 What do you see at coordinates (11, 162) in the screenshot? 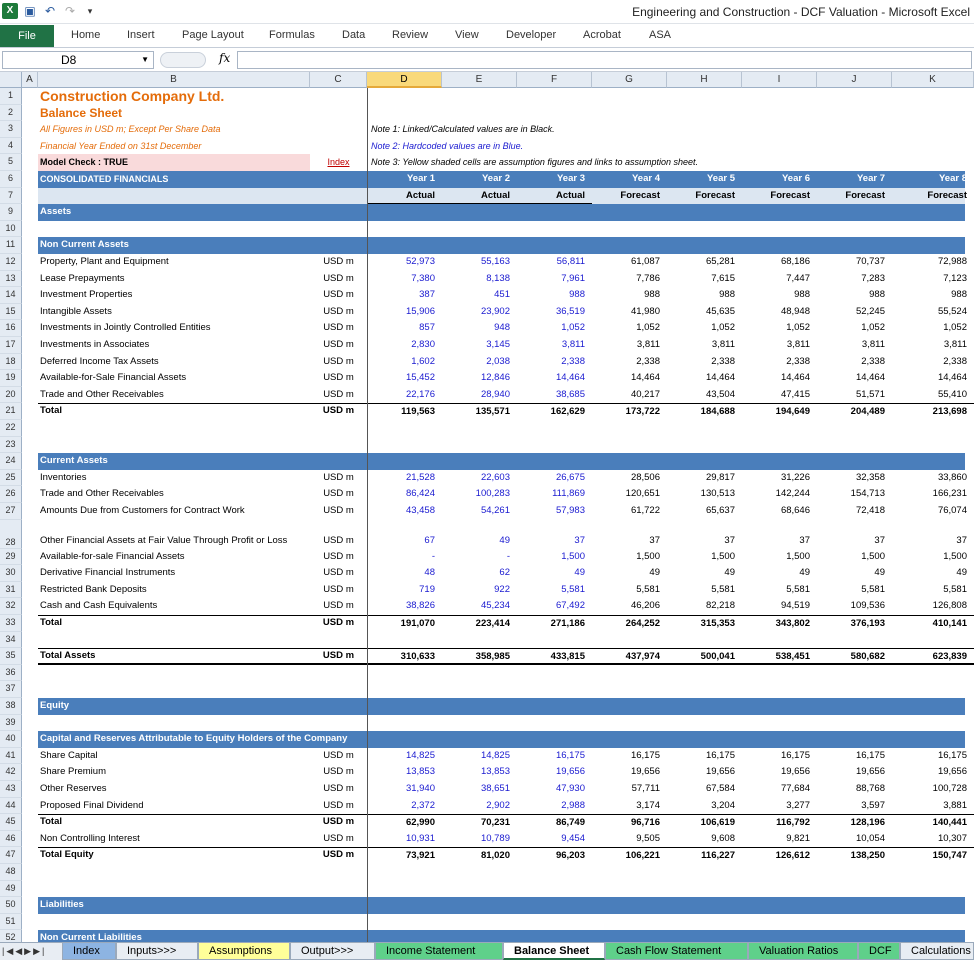
I see `row-number: 5` at bounding box center [11, 162].